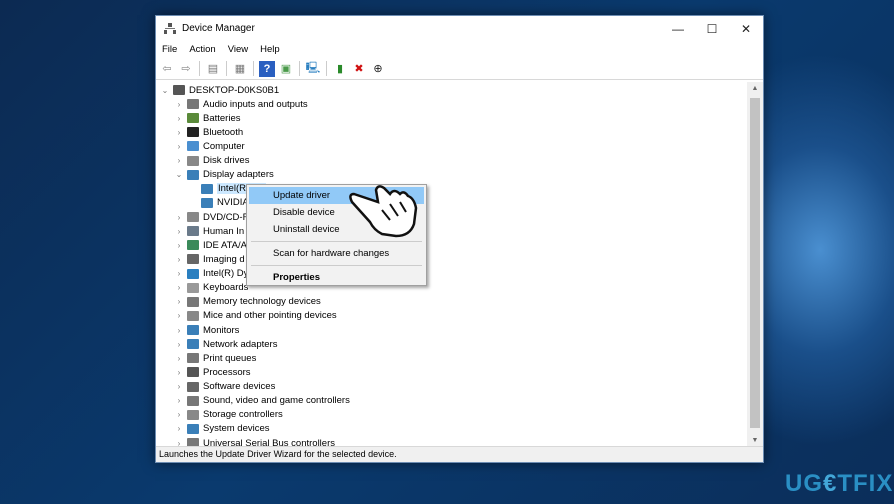 The image size is (894, 504). Describe the element at coordinates (383, 211) in the screenshot. I see `pointing-hand-cursor-icon` at that location.